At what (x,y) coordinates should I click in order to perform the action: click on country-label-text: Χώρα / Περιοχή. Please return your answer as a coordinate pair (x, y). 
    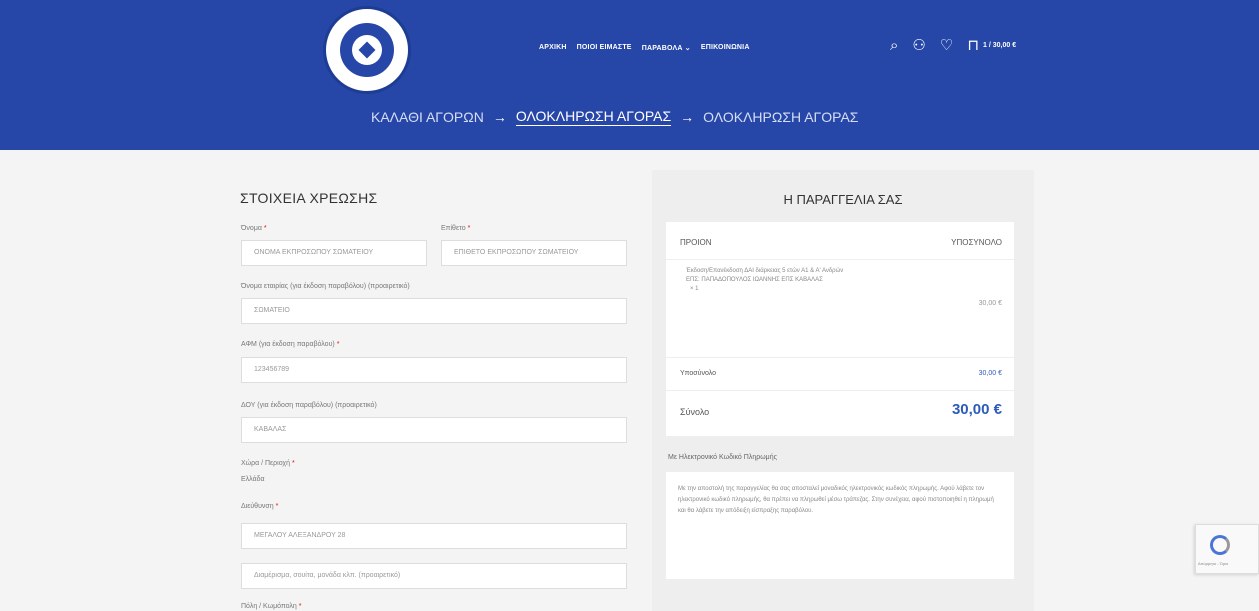
    Looking at the image, I should click on (265, 463).